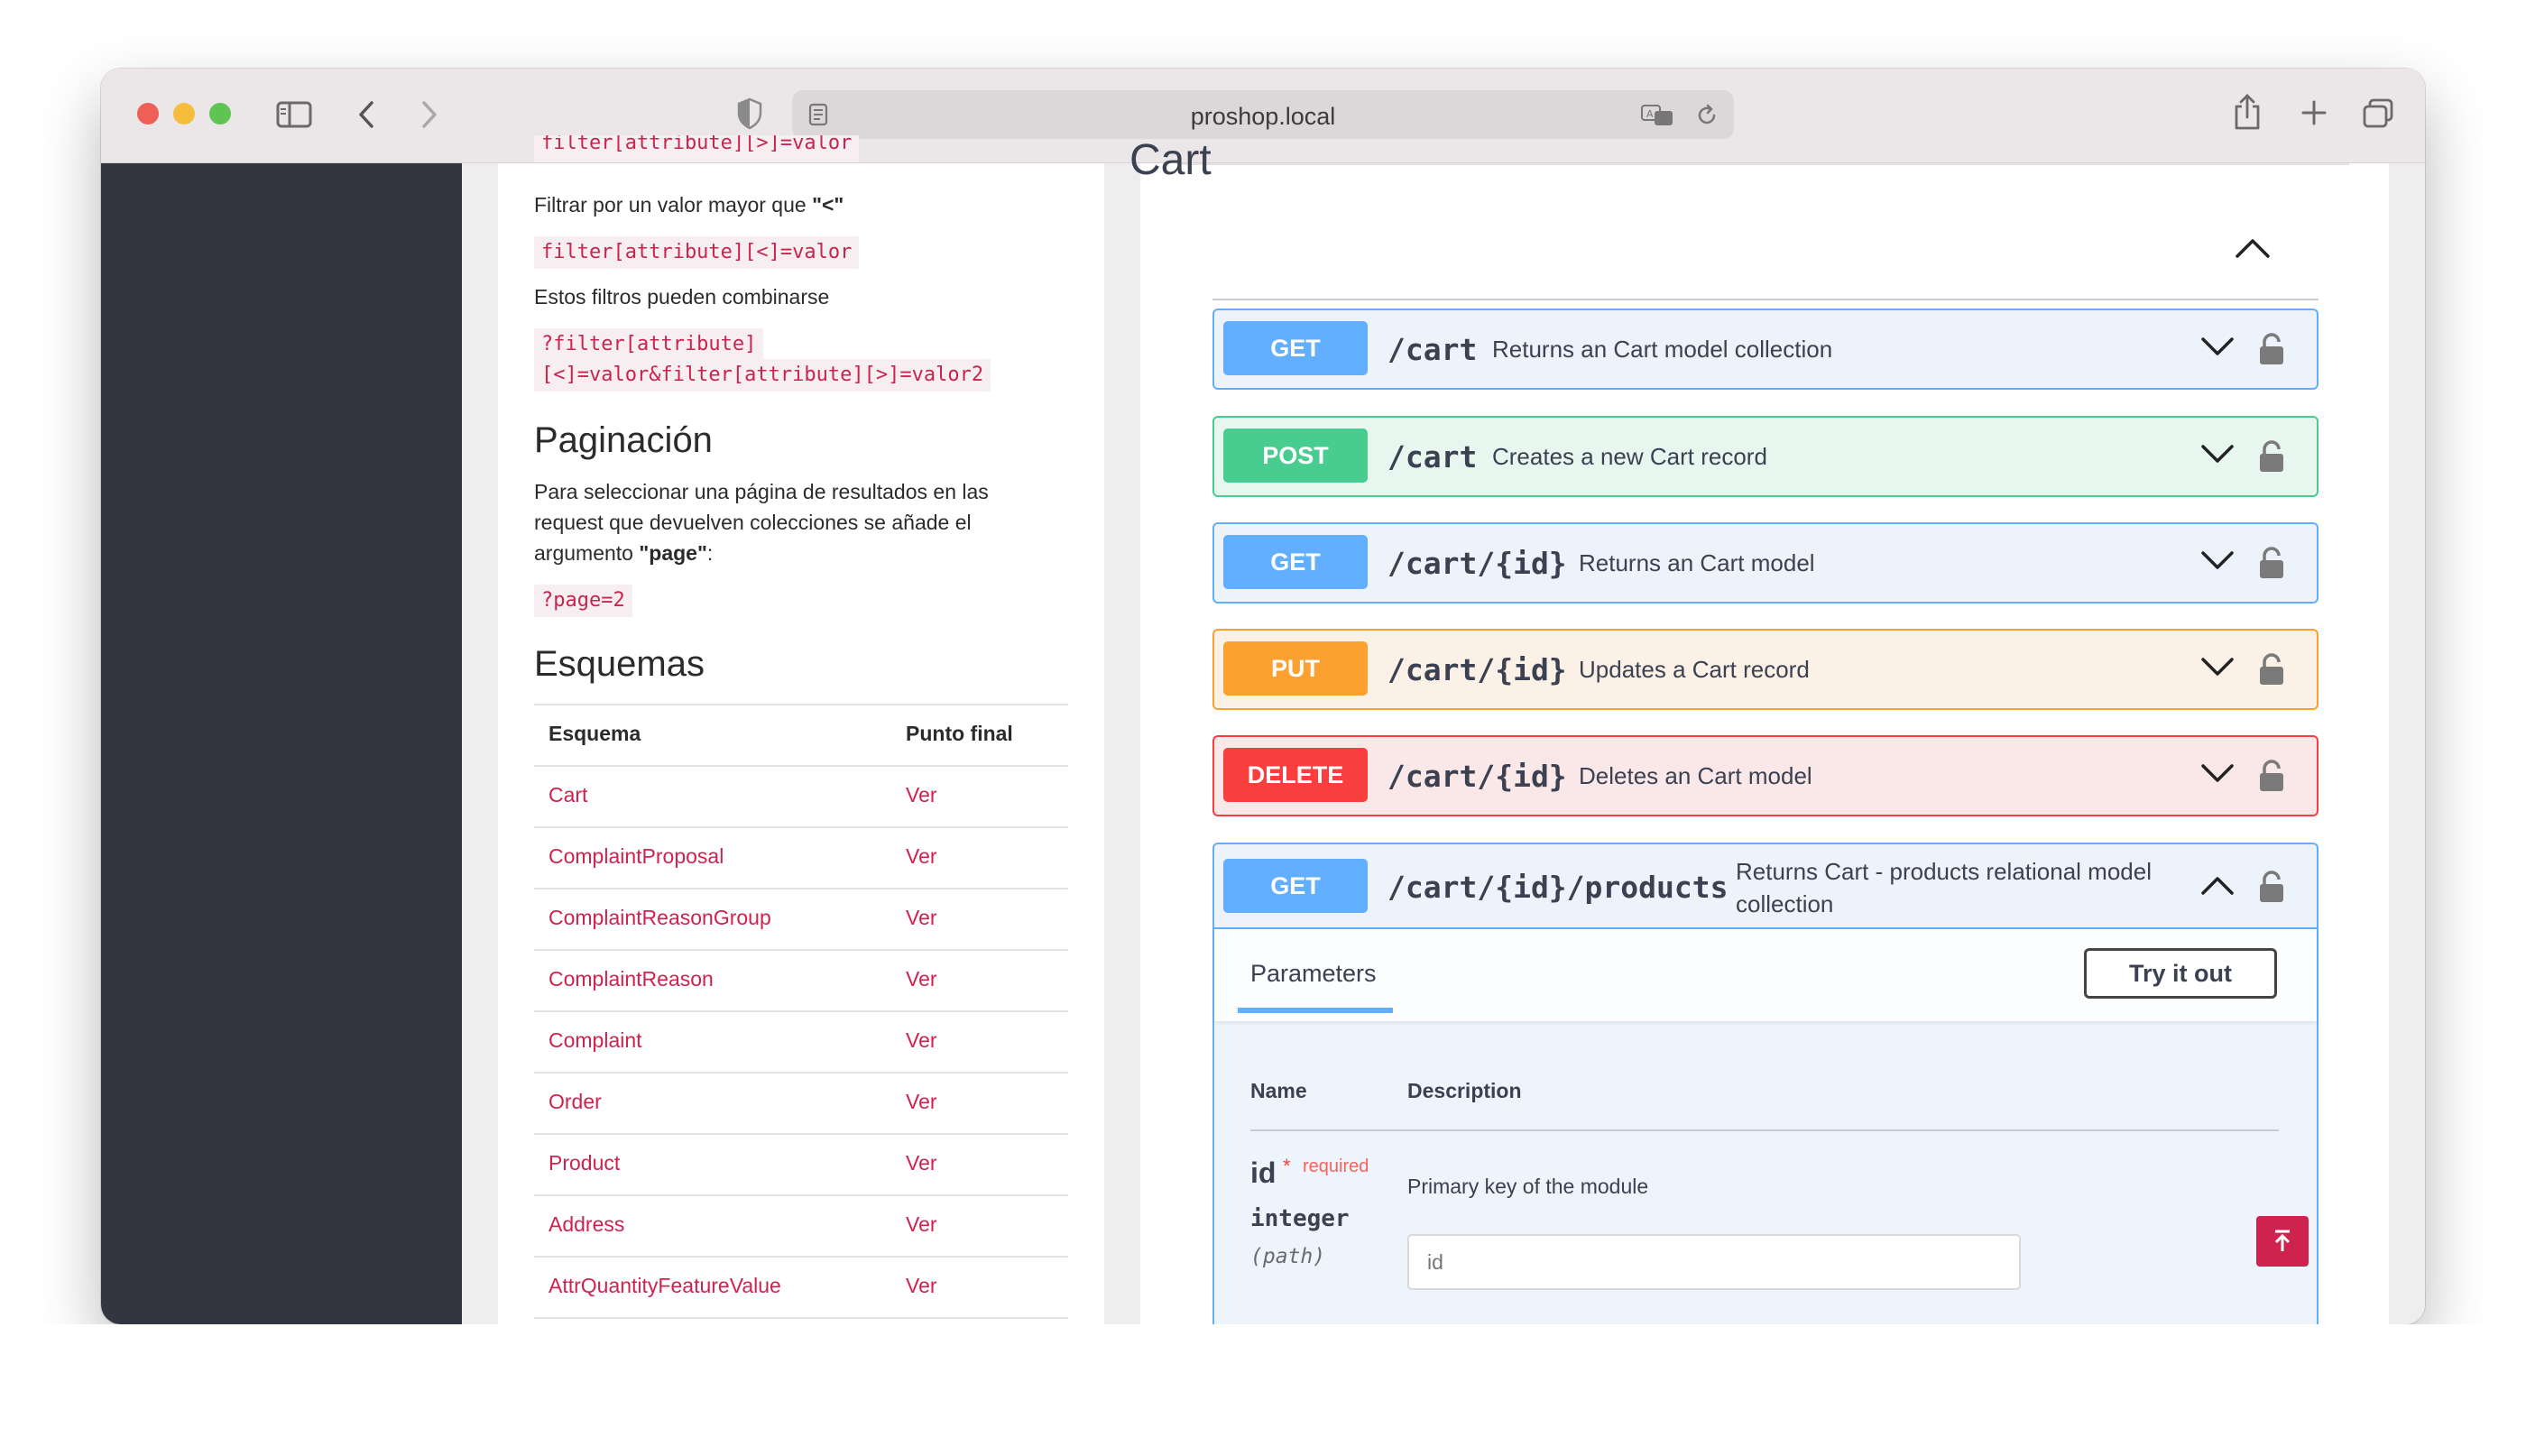 The width and height of the screenshot is (2526, 1456). I want to click on section-title-cart: Cart, so click(1170, 160).